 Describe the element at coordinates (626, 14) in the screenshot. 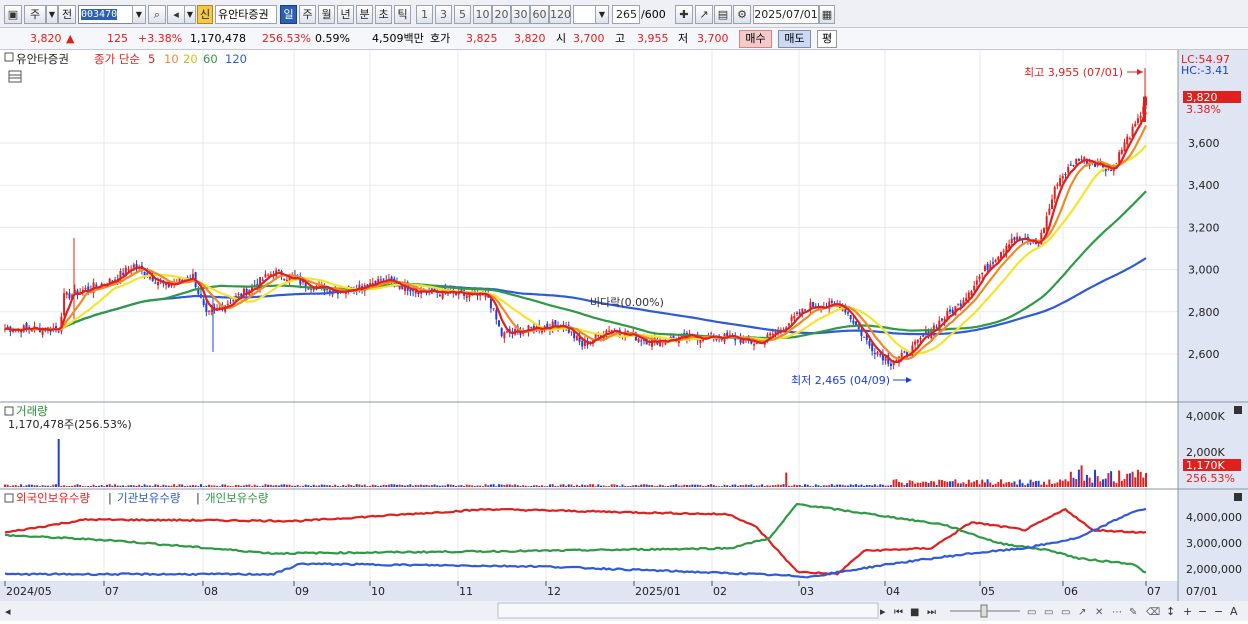

I see `count-input: 265` at that location.